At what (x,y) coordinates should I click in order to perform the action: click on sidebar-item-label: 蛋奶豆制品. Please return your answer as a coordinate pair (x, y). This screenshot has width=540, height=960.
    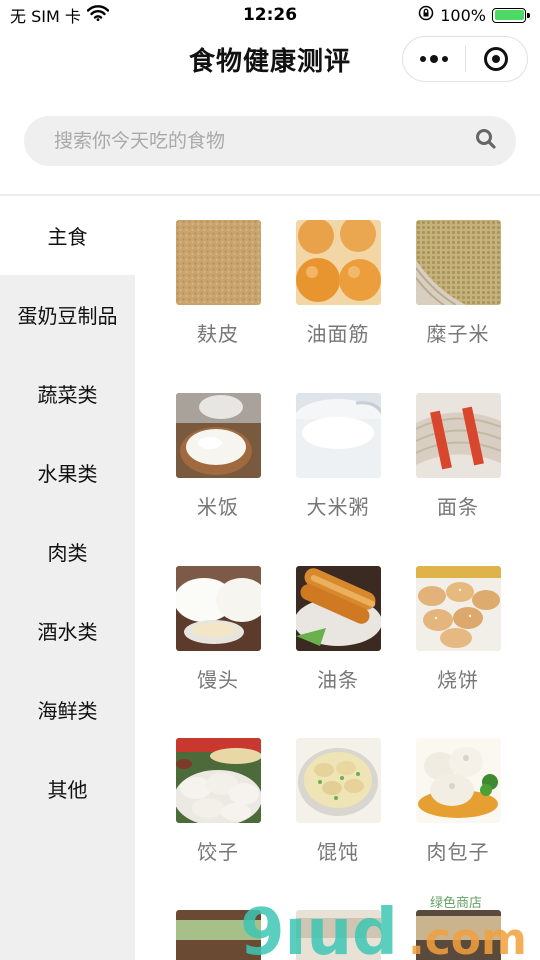
    Looking at the image, I should click on (67, 316).